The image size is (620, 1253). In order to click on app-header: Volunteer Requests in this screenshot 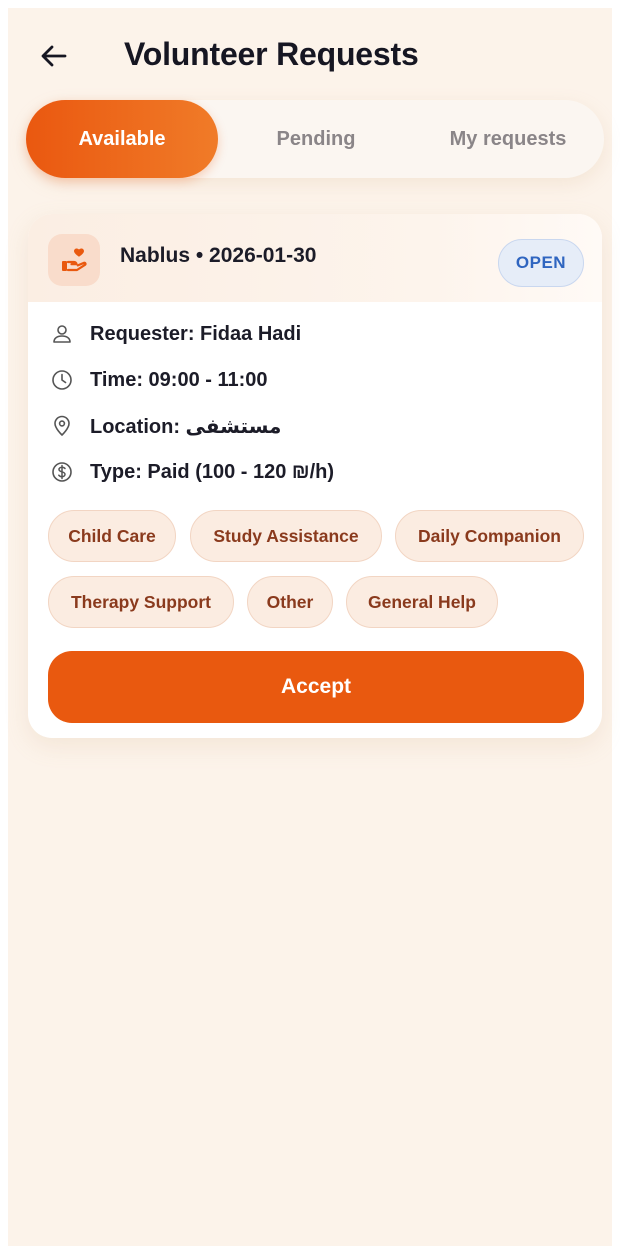, I will do `click(310, 54)`.